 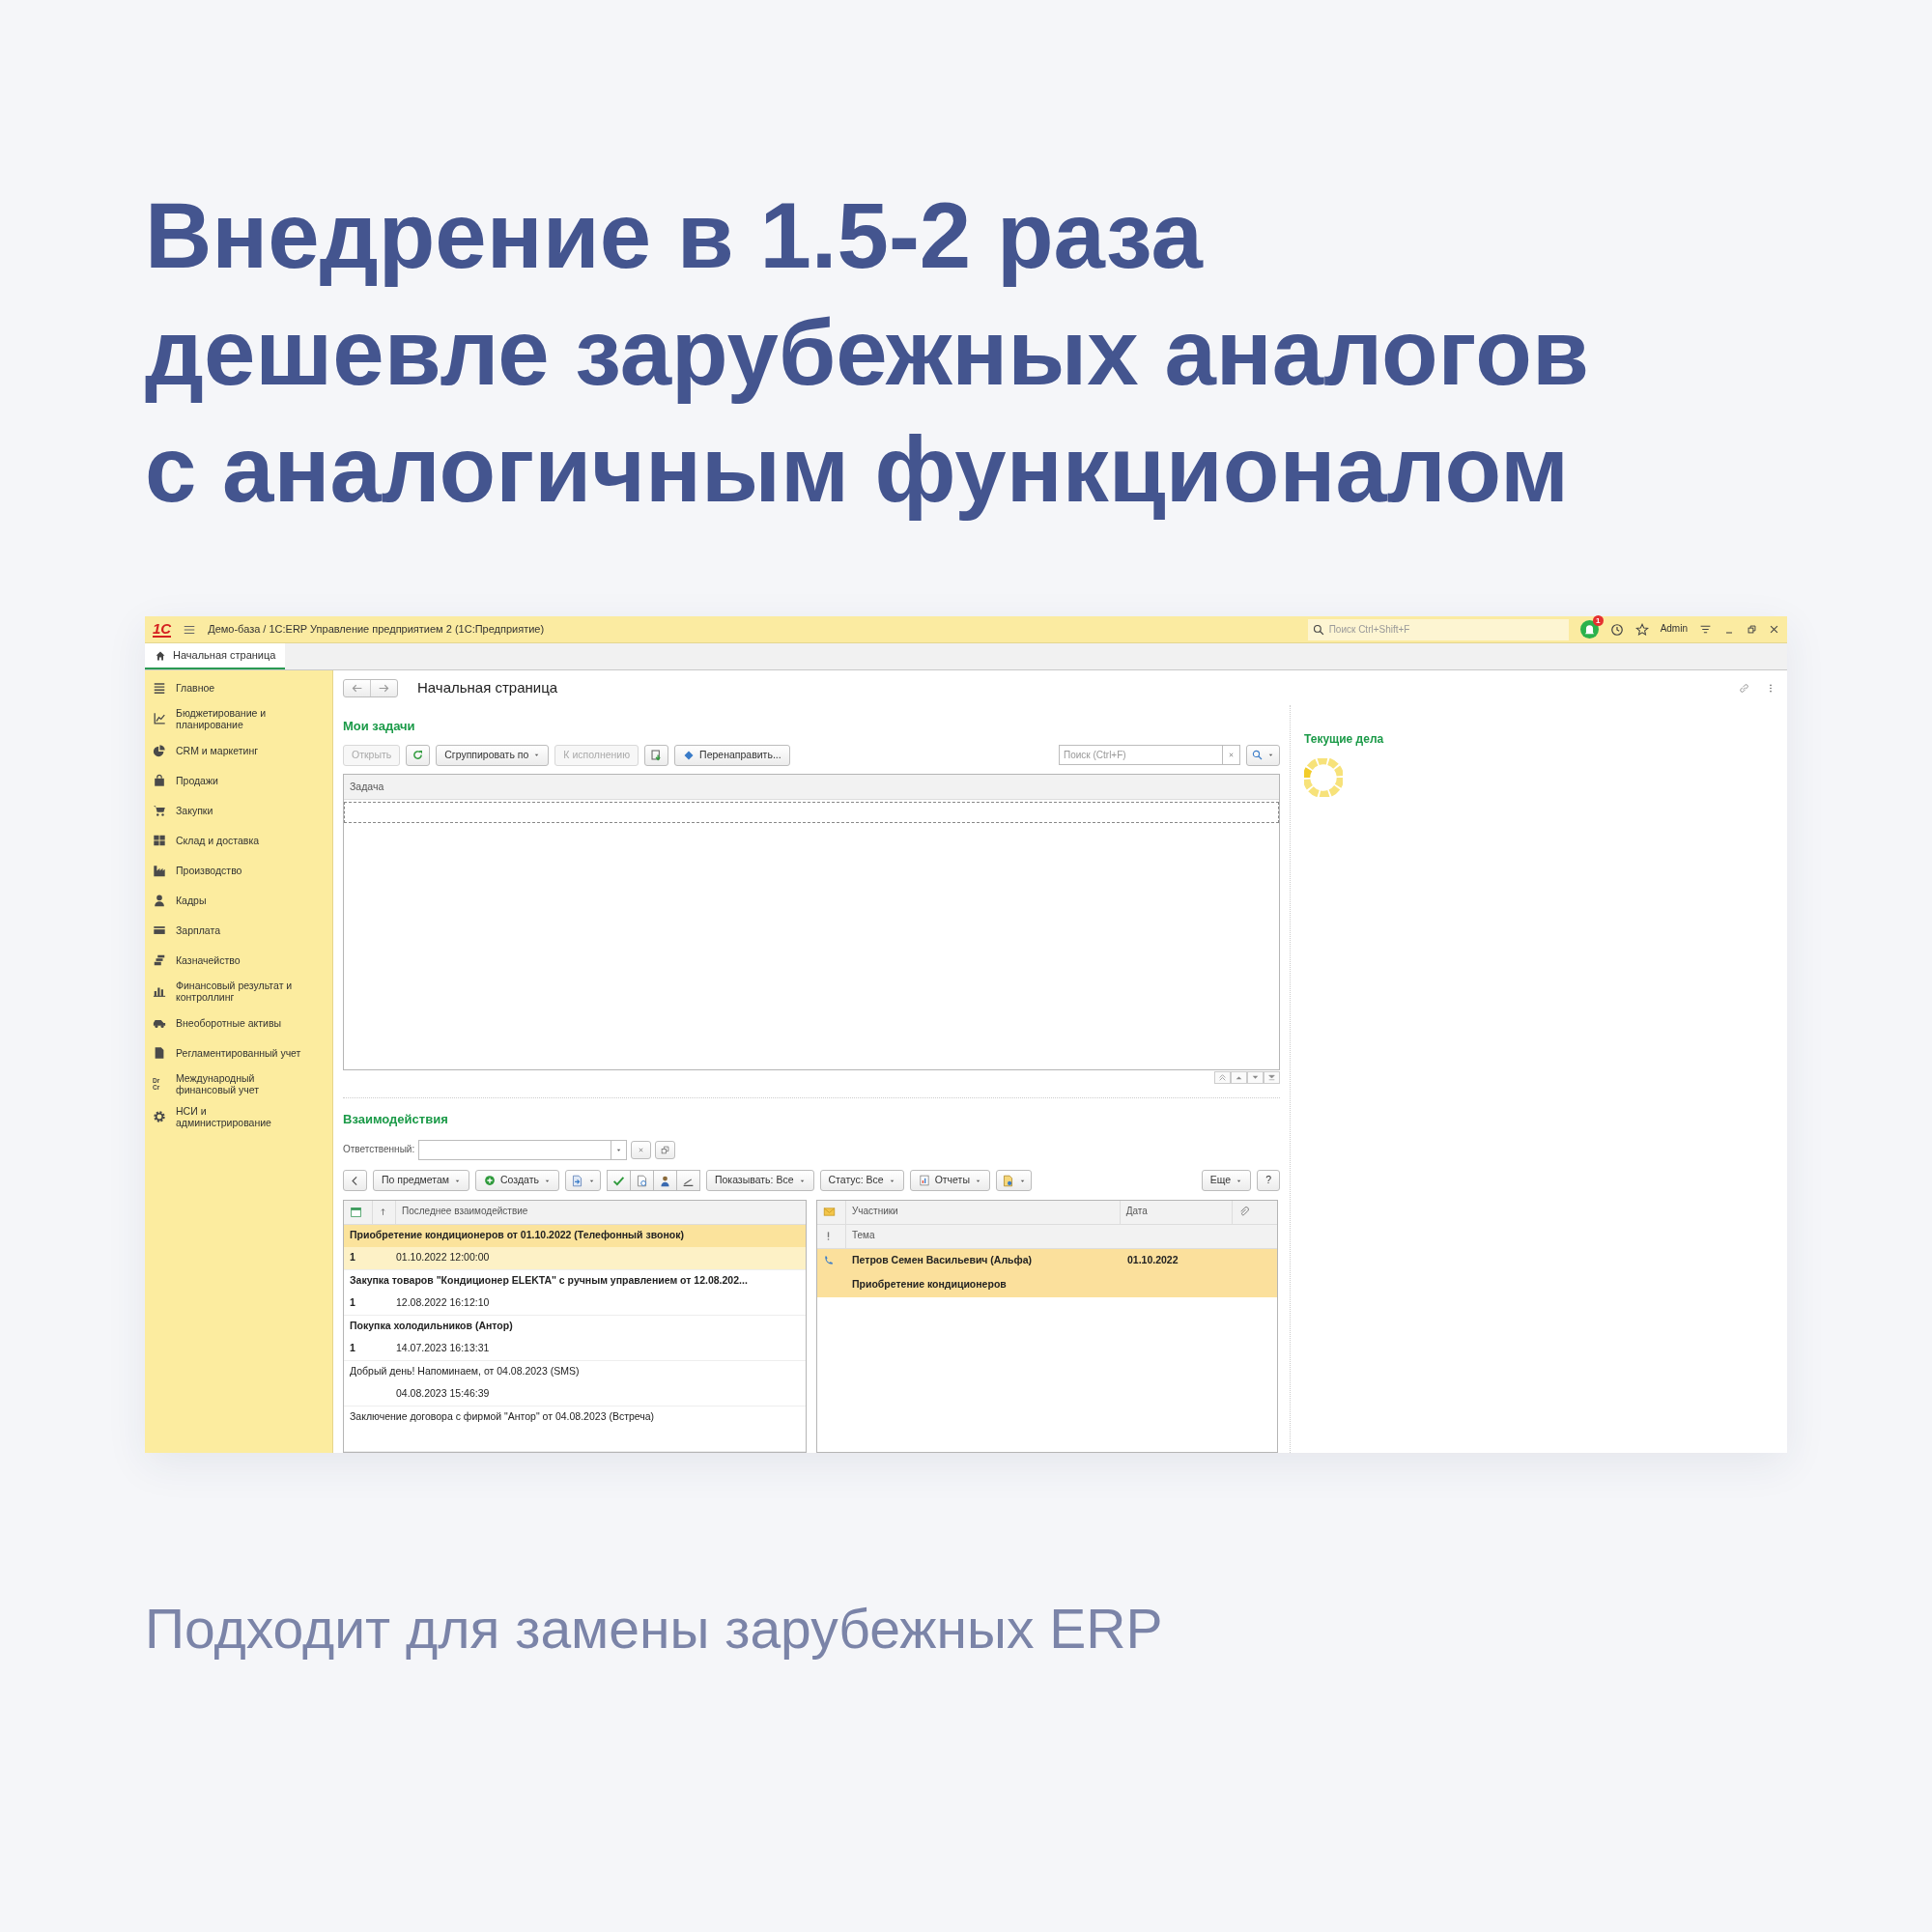 I want to click on home-icon, so click(x=160, y=655).